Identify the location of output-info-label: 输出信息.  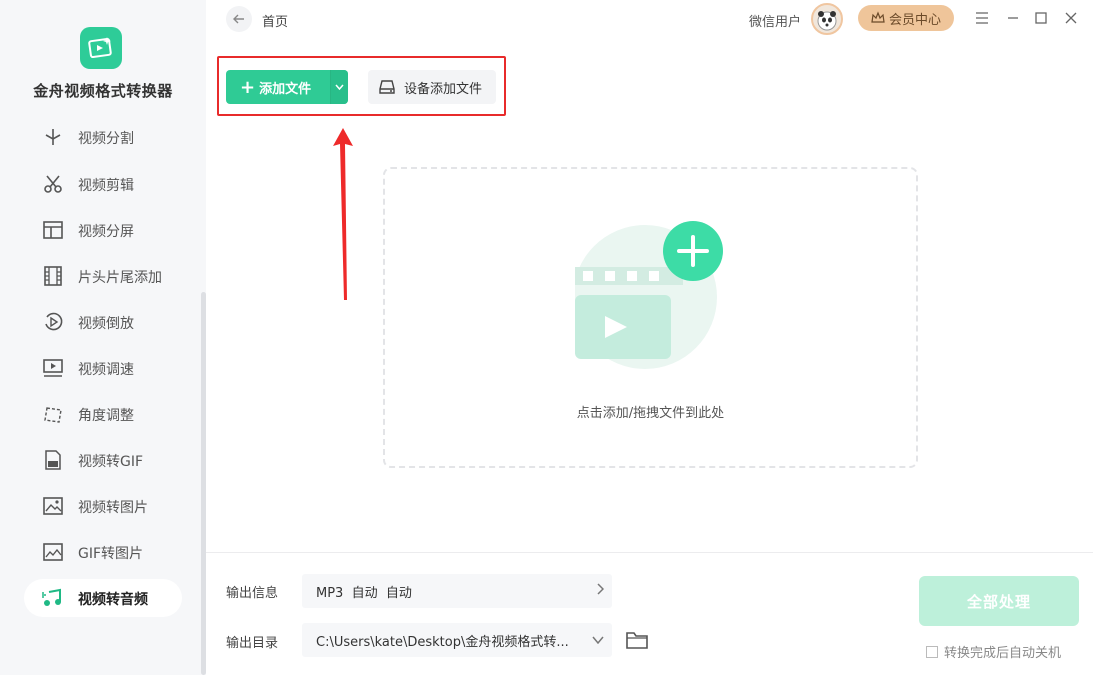
(252, 593).